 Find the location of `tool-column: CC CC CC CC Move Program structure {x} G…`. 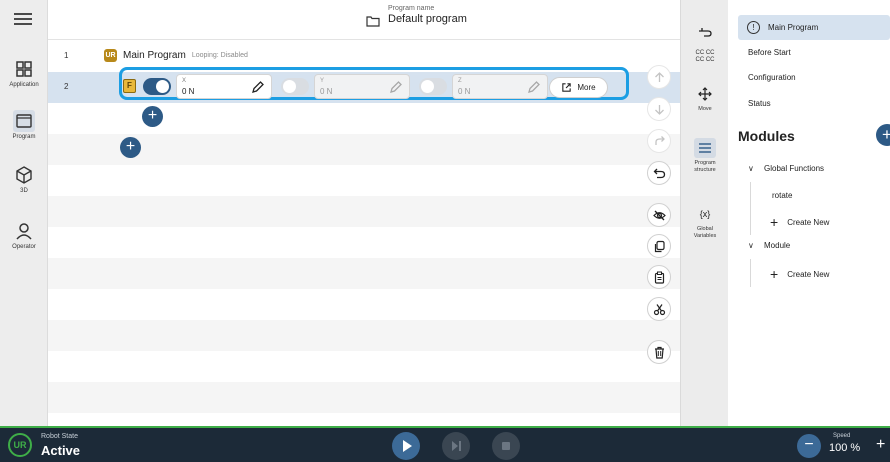

tool-column: CC CC CC CC Move Program structure {x} G… is located at coordinates (704, 213).